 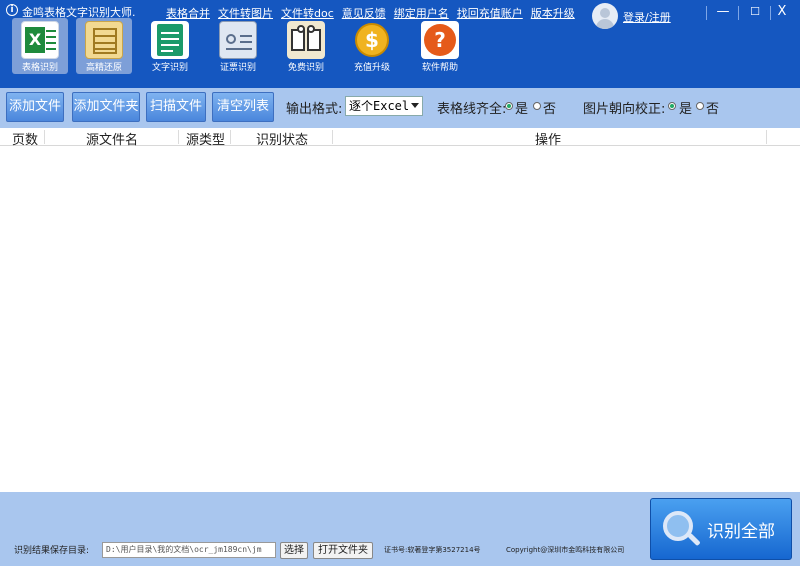 I want to click on tool-recharge-upgrade: $ 充值升级, so click(x=372, y=46).